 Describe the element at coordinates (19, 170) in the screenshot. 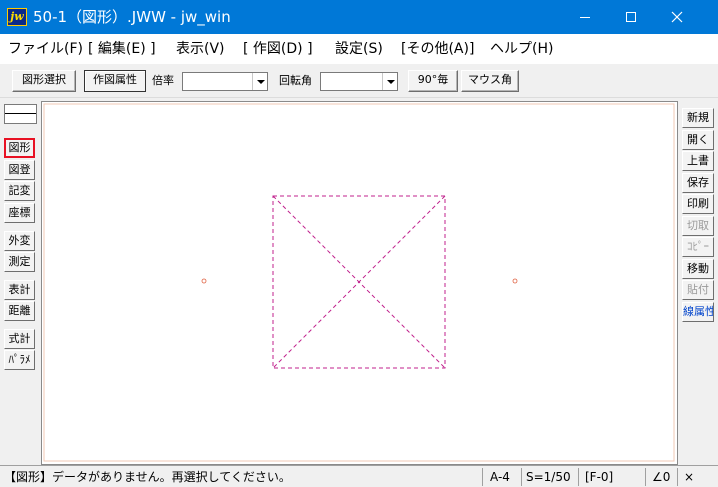

I see `tool-shape-register: 図登` at that location.